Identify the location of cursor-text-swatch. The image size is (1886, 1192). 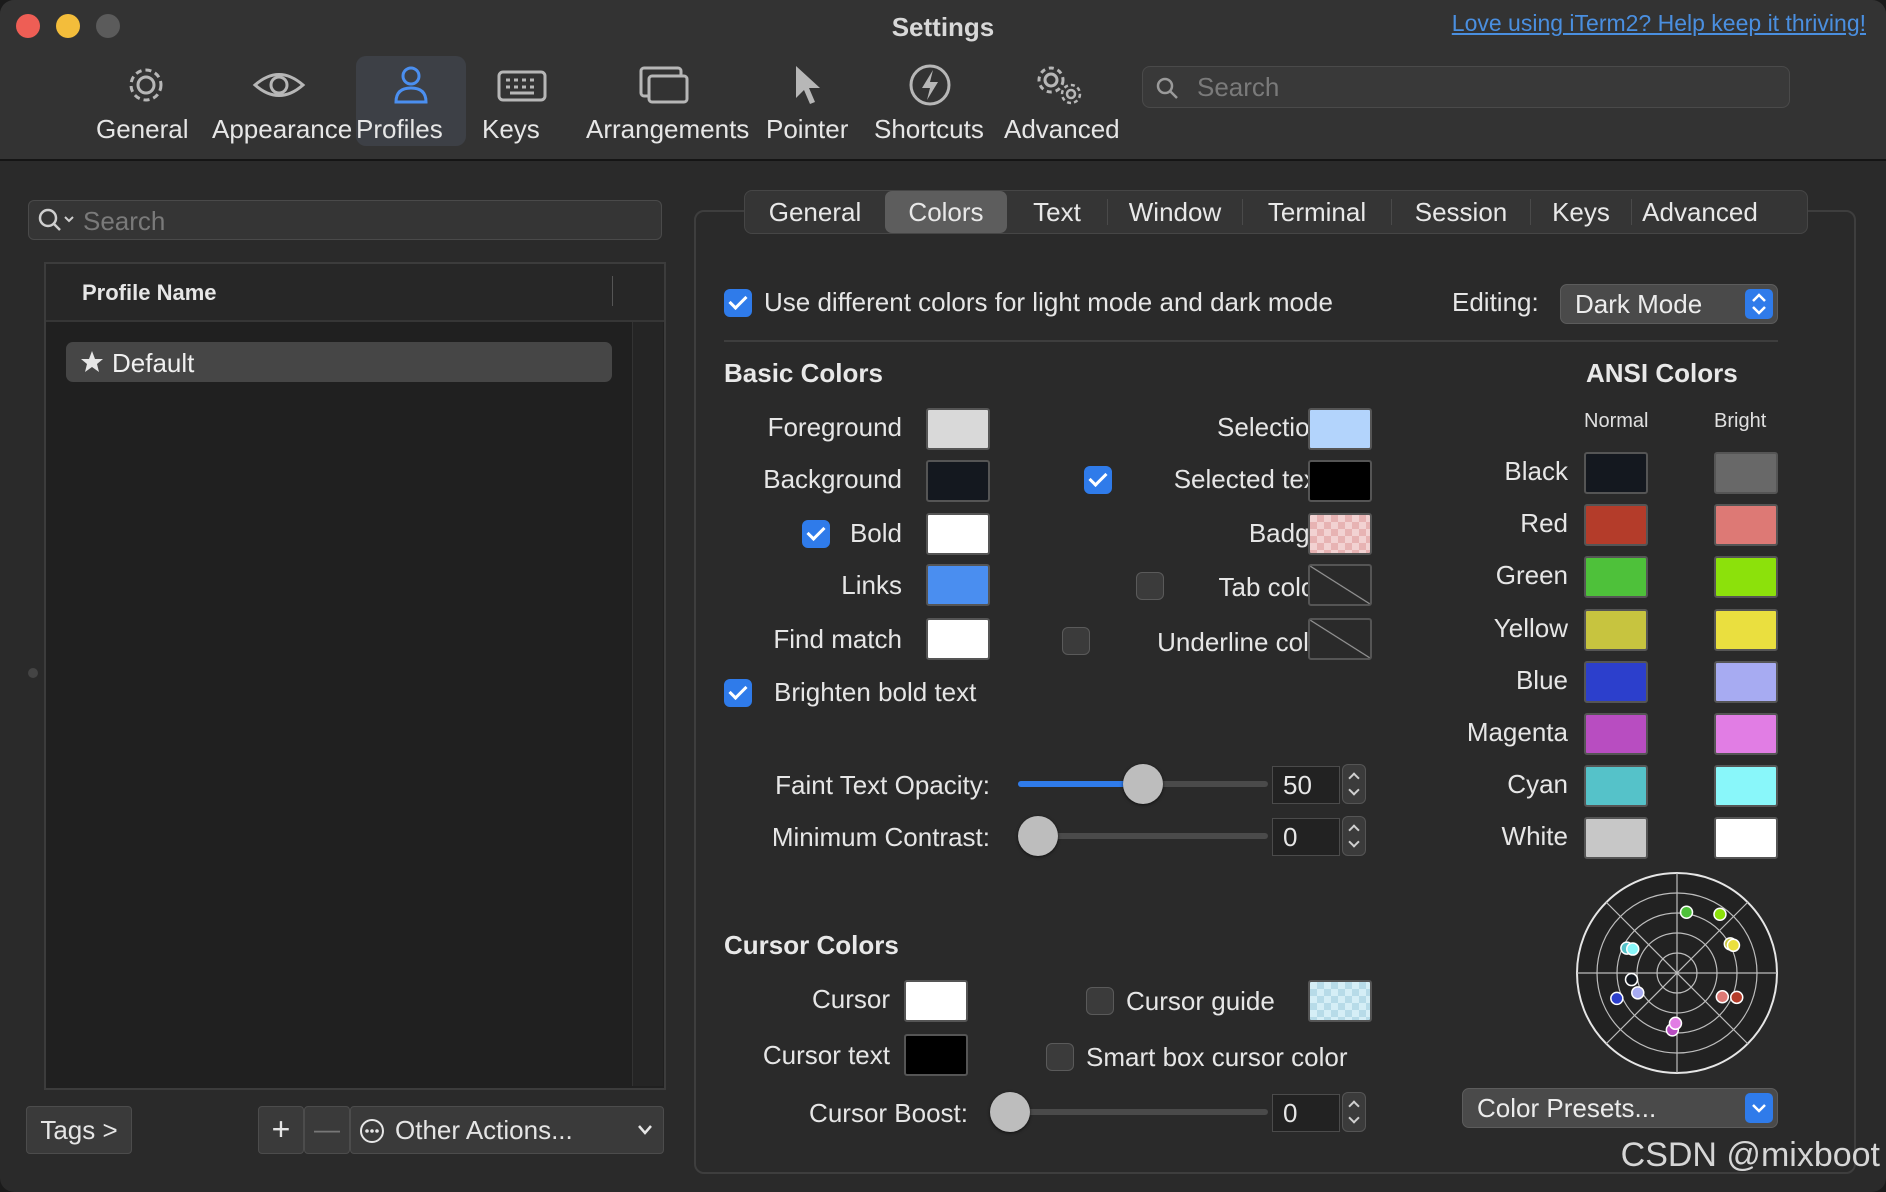
(936, 1055).